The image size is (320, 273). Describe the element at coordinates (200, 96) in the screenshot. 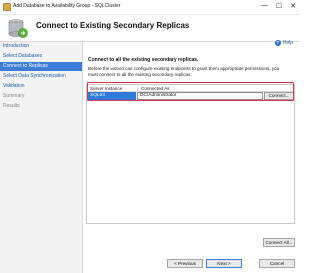

I see `connected-as-field: DC\Administrator` at that location.